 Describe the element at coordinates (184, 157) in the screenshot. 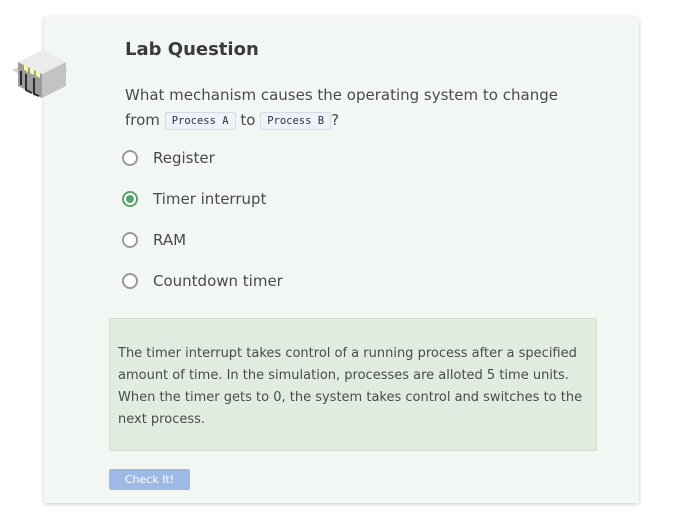

I see `option-label: Register` at that location.